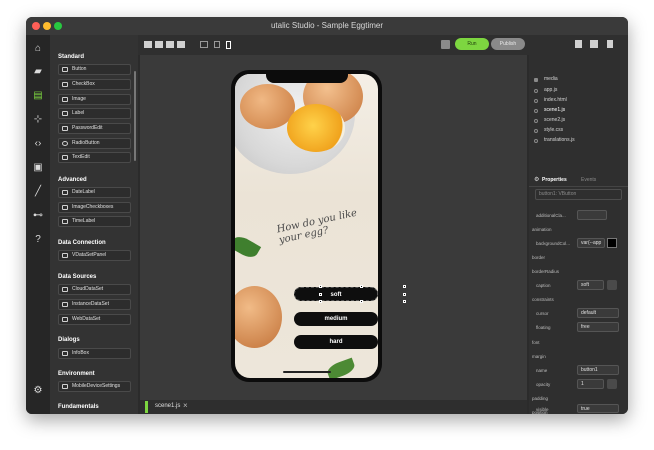  I want to click on palette-item-datelabel: DateLabel, so click(94, 192).